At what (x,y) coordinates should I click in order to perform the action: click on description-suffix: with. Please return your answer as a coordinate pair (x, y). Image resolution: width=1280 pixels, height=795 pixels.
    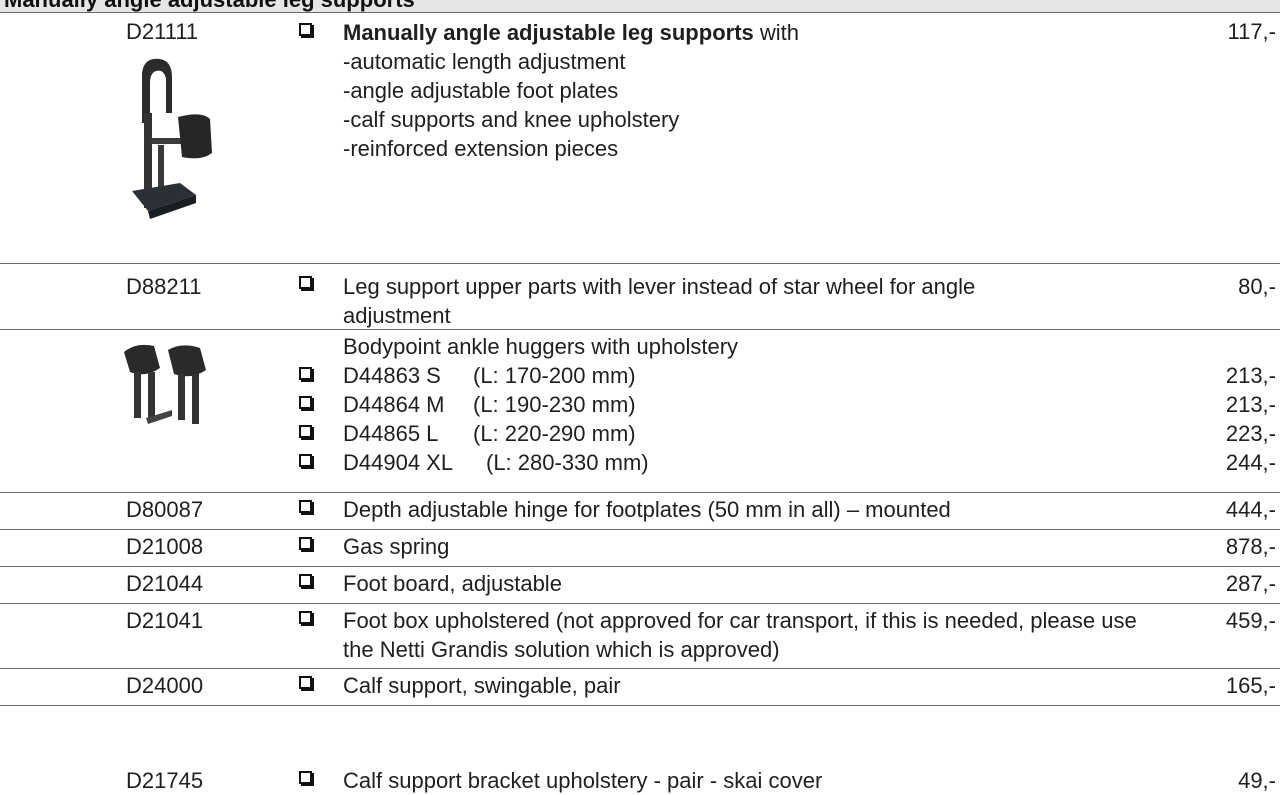
    Looking at the image, I should click on (776, 32).